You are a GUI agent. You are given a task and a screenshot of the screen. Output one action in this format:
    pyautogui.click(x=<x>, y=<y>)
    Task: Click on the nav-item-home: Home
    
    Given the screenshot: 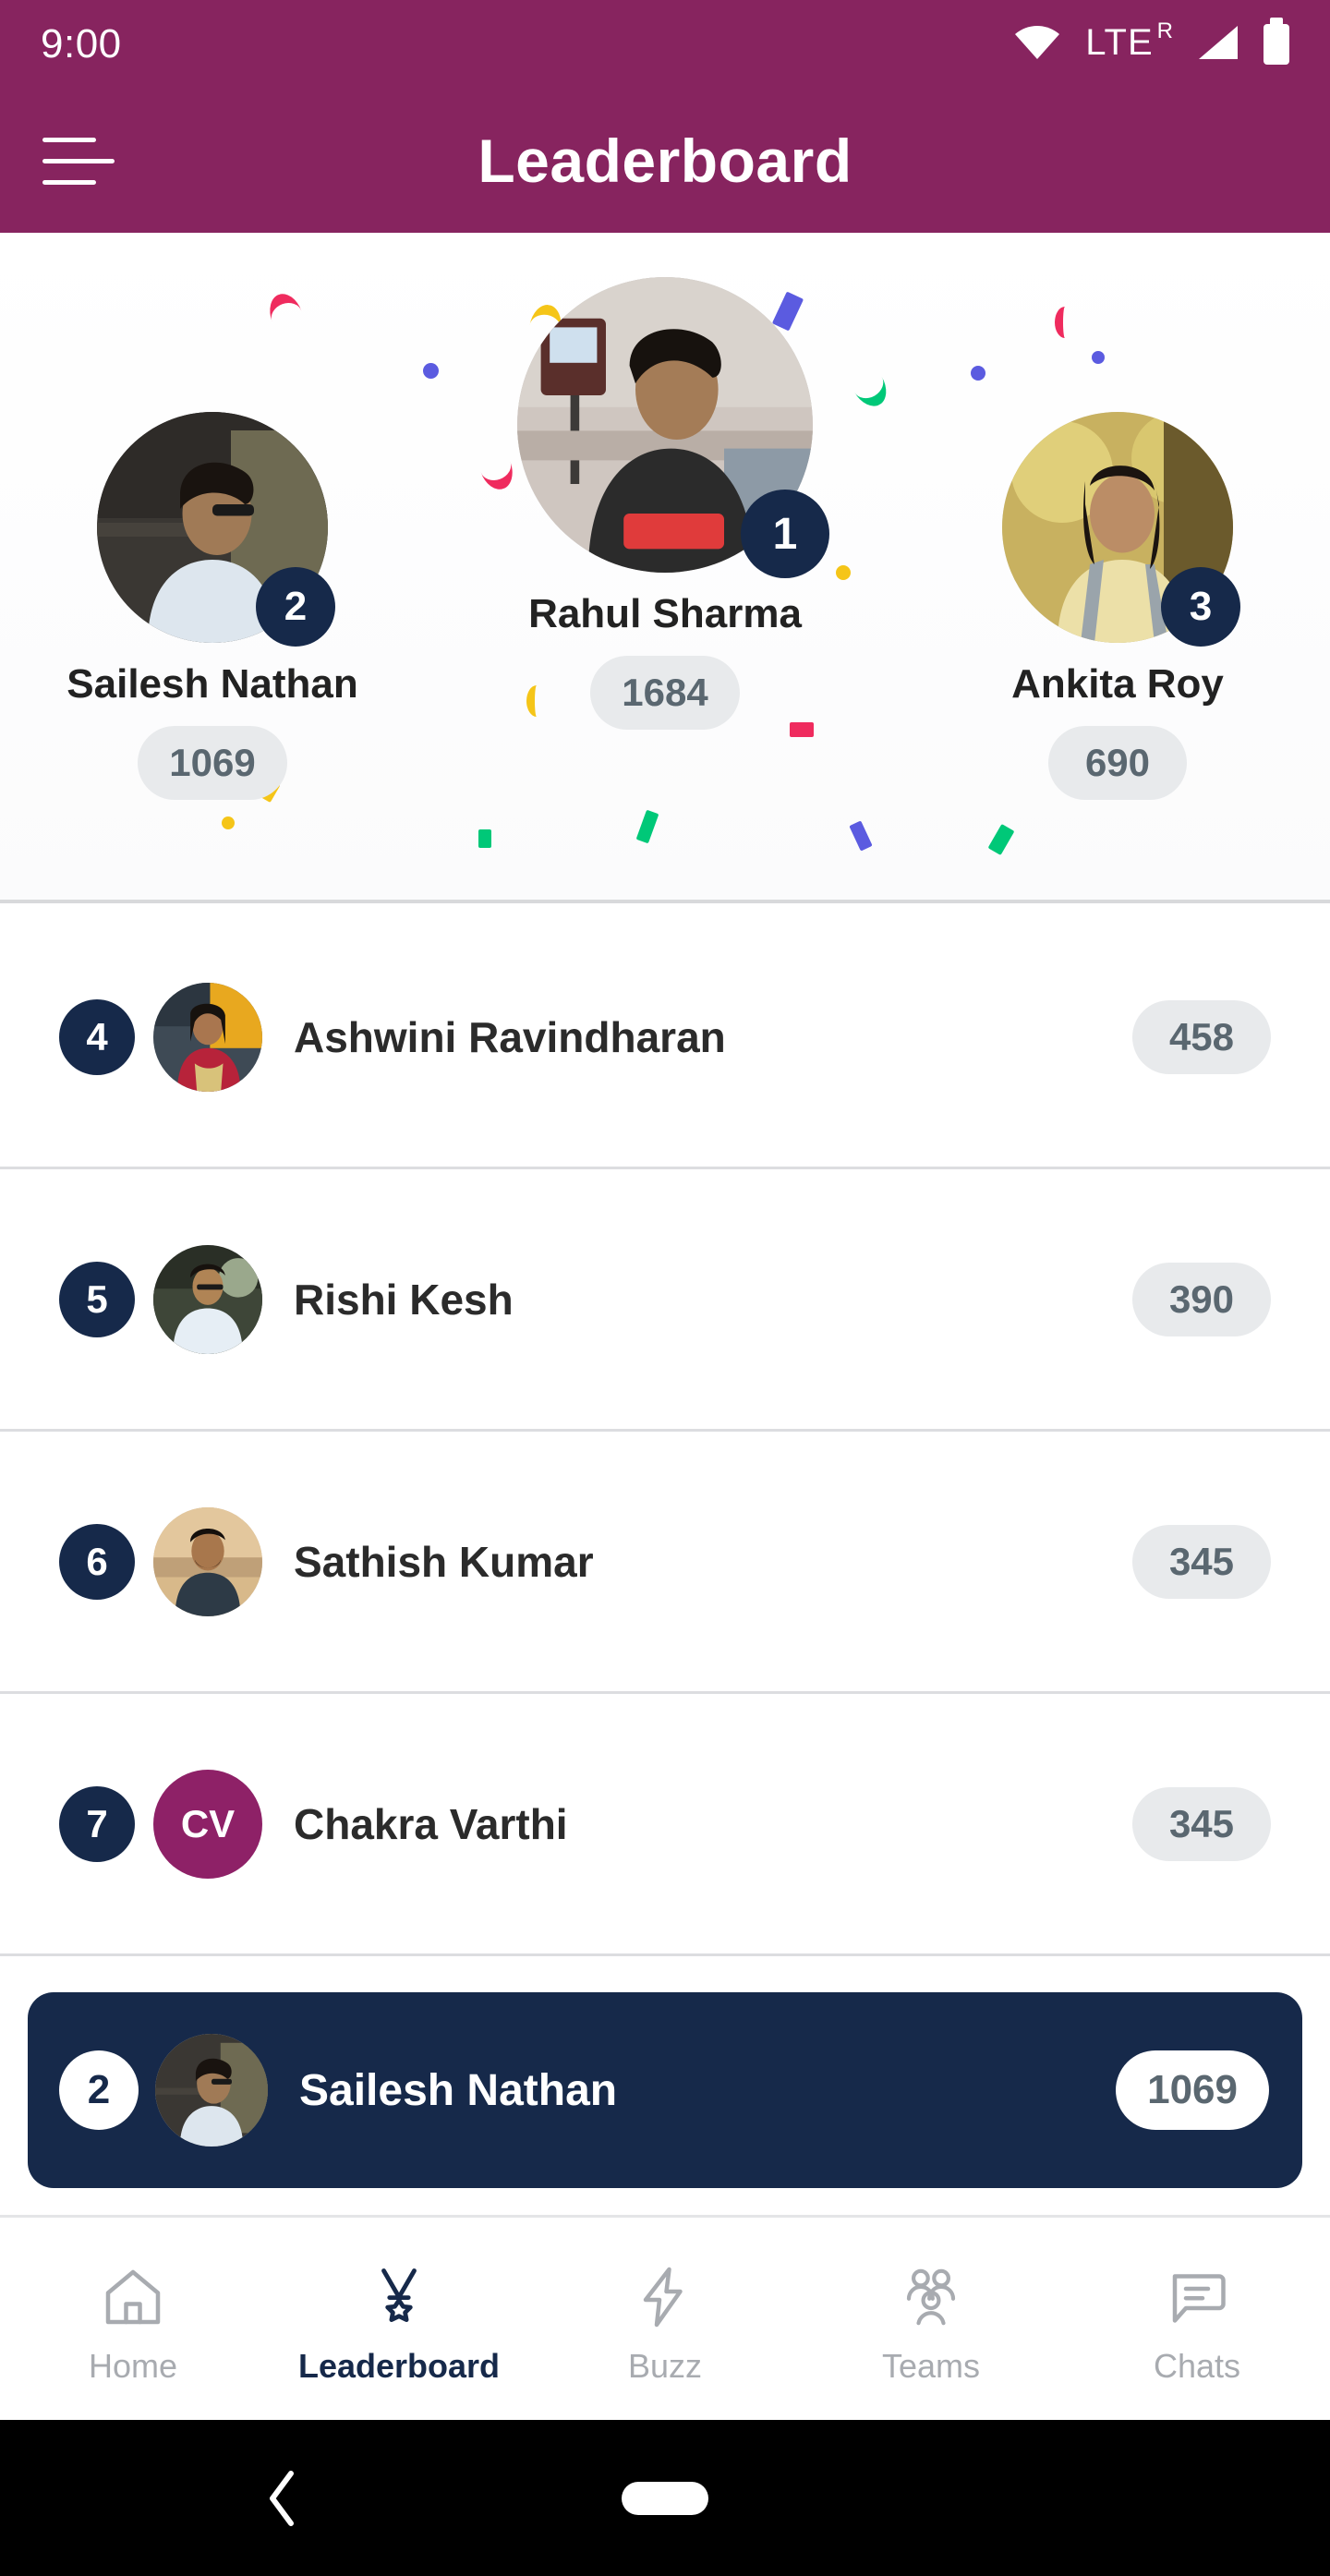 What is the action you would take?
    pyautogui.click(x=133, y=2324)
    